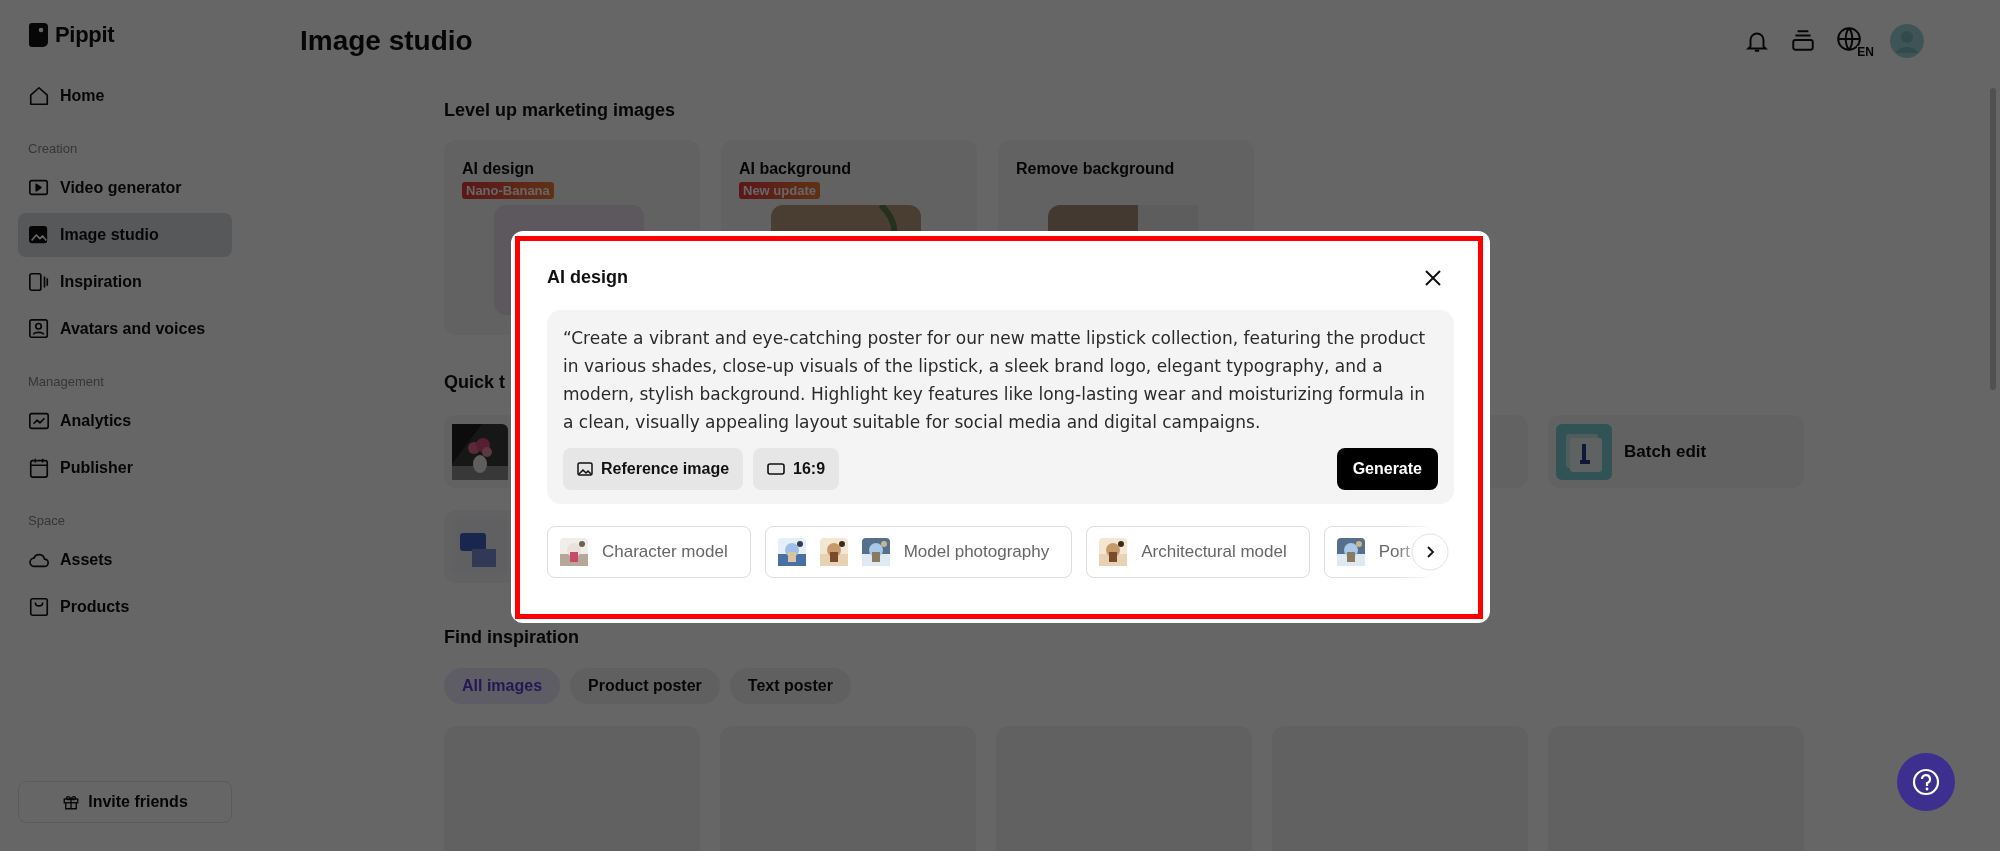 This screenshot has width=2000, height=851. Describe the element at coordinates (645, 686) in the screenshot. I see `filter-tab: Product poster` at that location.